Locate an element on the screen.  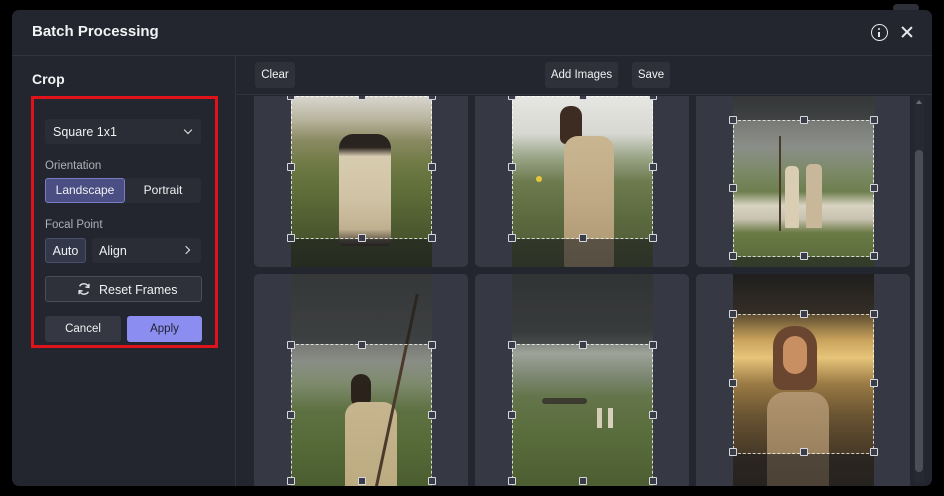
orientation-portrait-button: Portrait is located at coordinates (163, 190).